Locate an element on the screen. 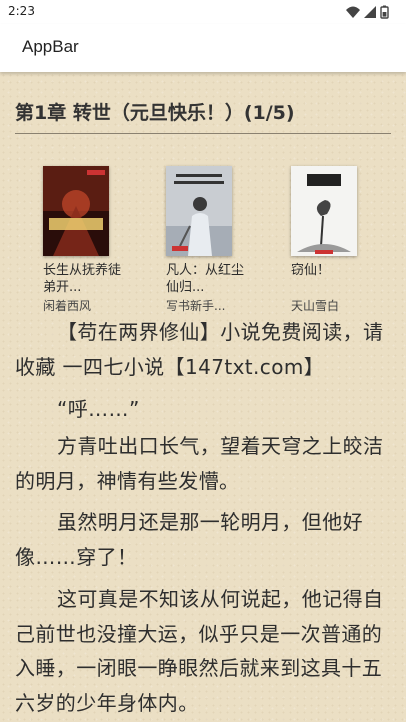 This screenshot has height=722, width=406. paragraph-3-text: 方青吐出口长气，望着天穹之上皎洁的明月，神情有些发懵。 is located at coordinates (199, 463).